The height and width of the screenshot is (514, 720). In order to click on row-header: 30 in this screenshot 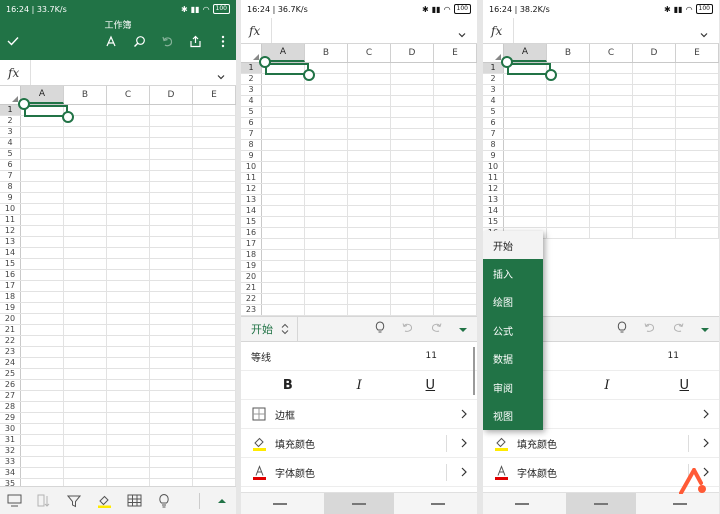, I will do `click(10, 429)`.